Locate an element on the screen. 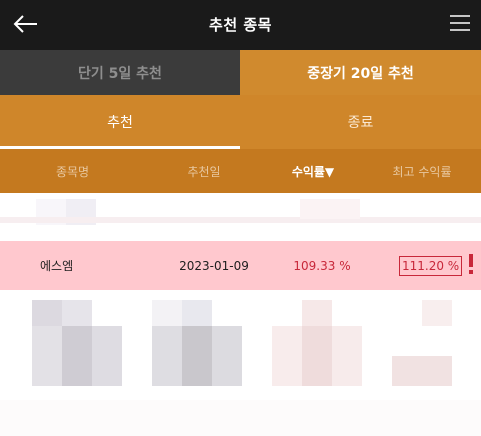 Image resolution: width=481 pixels, height=436 pixels. return-value: 109.33 % is located at coordinates (322, 265).